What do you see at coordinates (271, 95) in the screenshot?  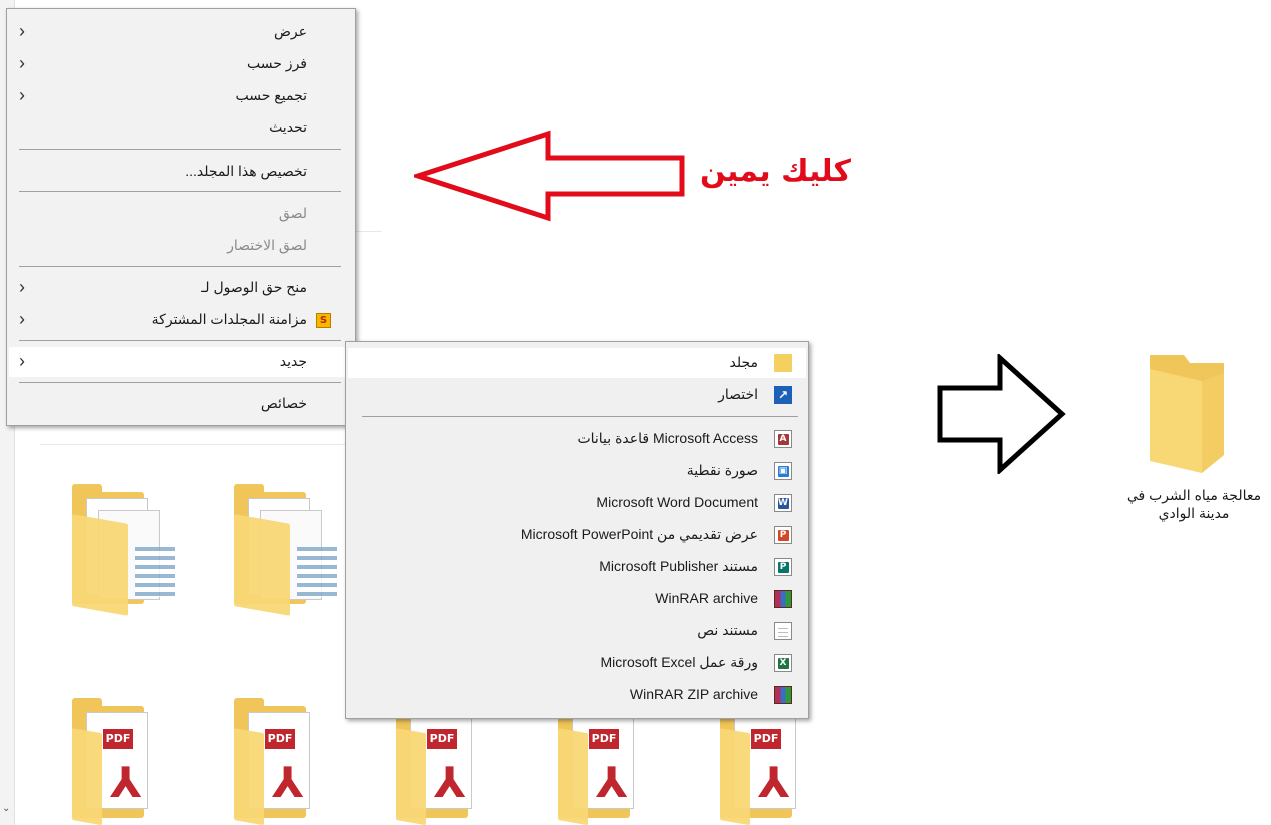 I see `menu-item-label: تجميع حسب` at bounding box center [271, 95].